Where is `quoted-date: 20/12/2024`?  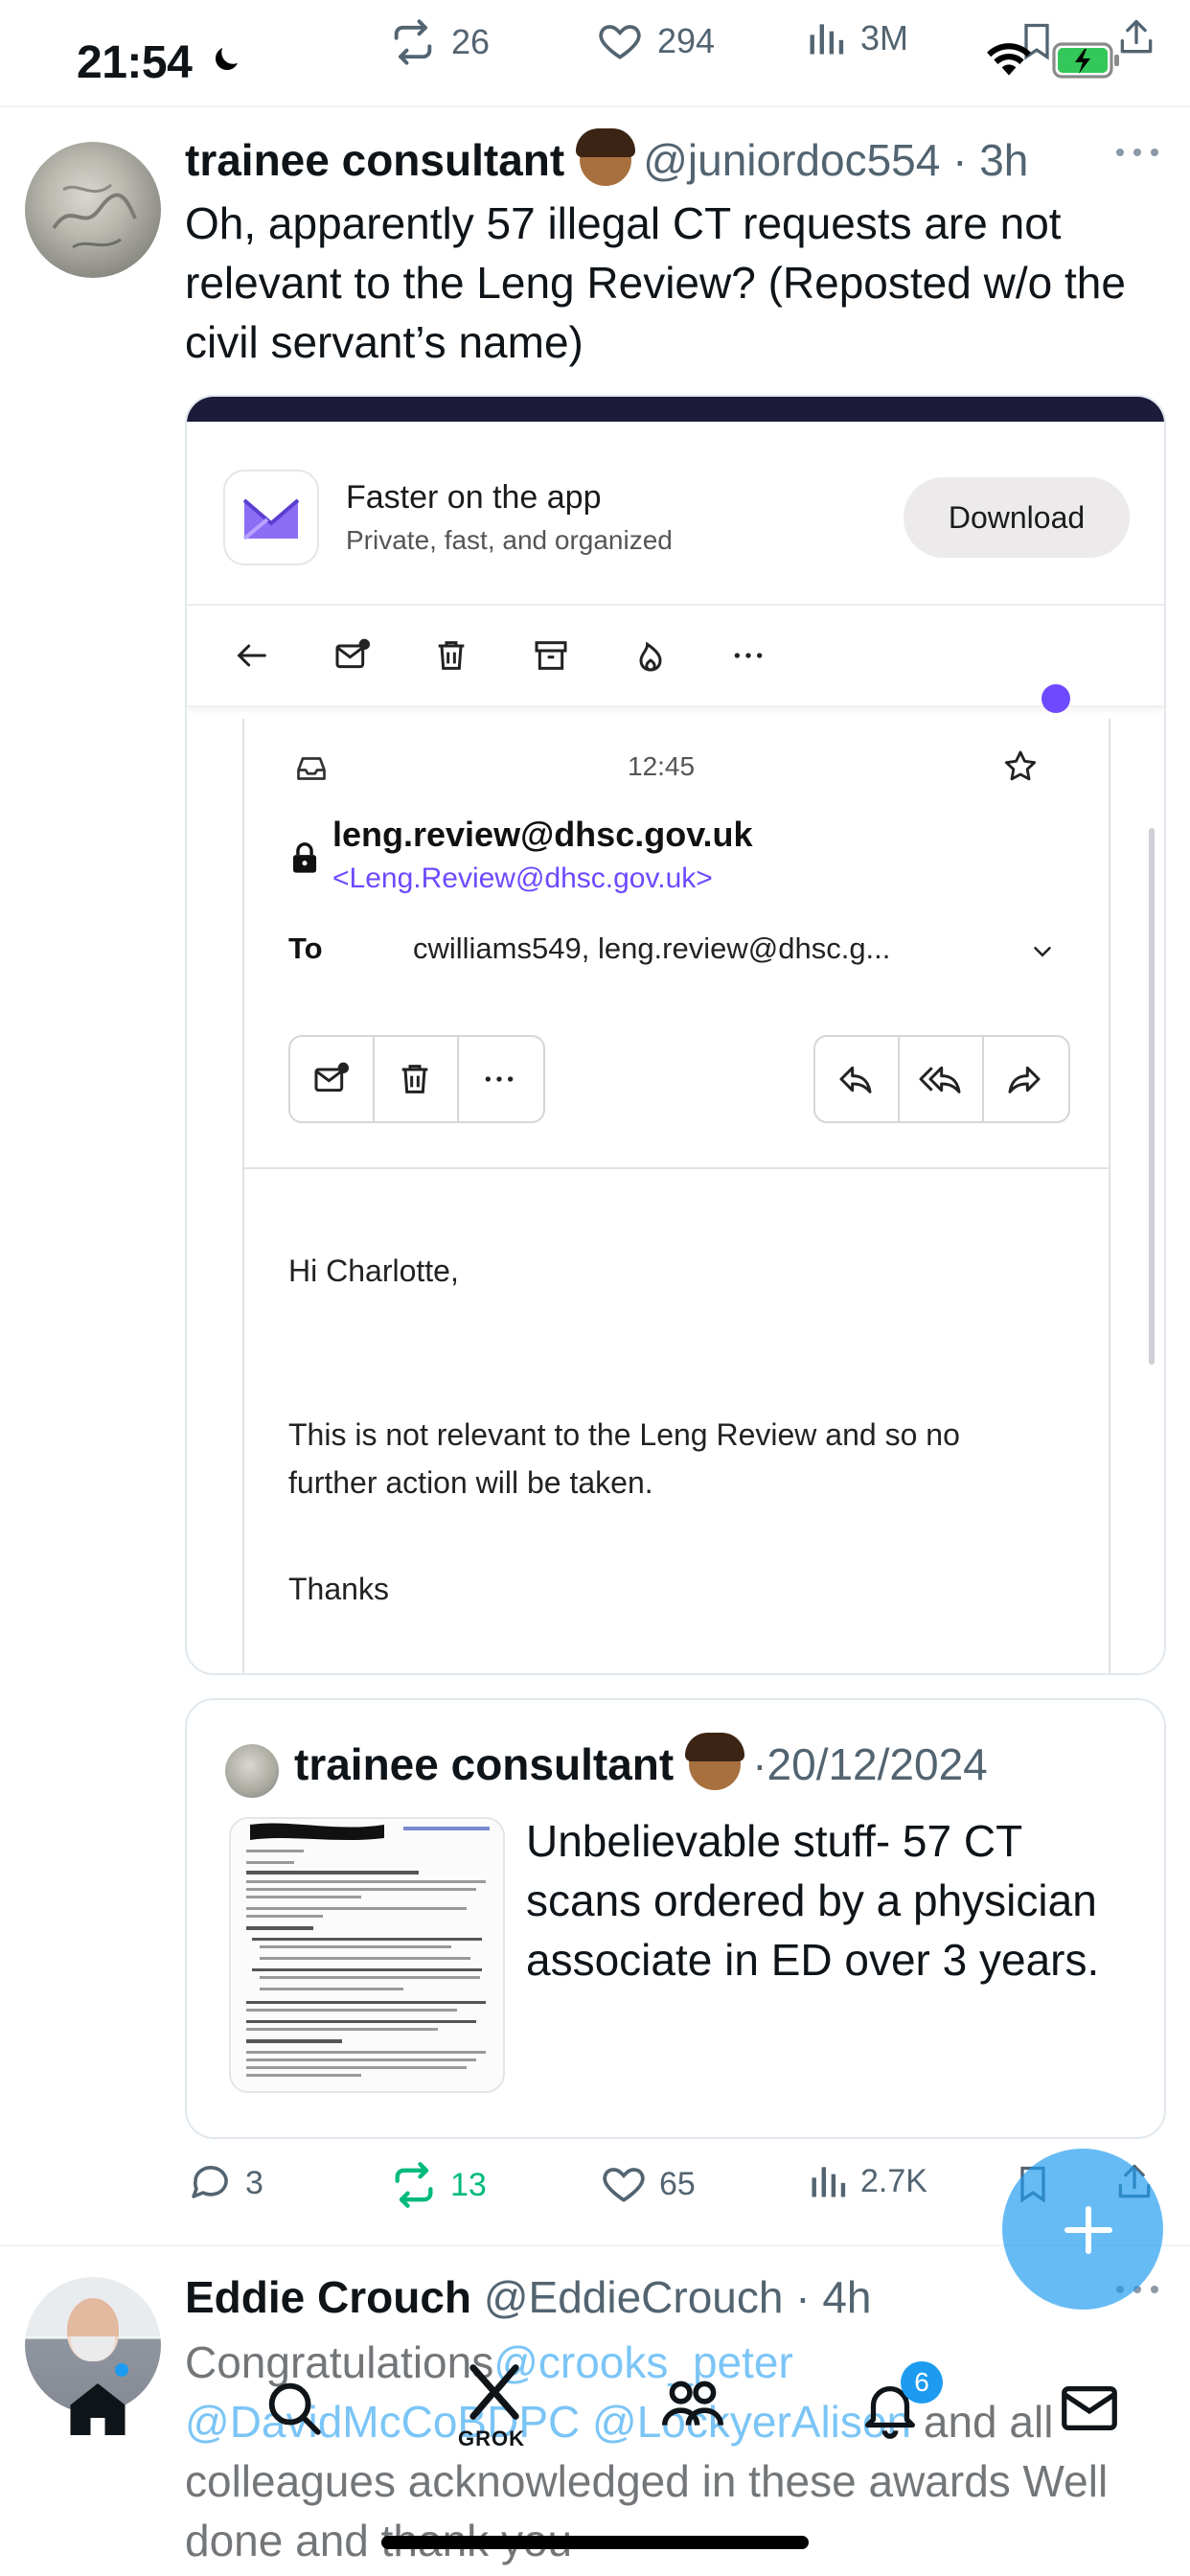
quoted-date: 20/12/2024 is located at coordinates (878, 1764).